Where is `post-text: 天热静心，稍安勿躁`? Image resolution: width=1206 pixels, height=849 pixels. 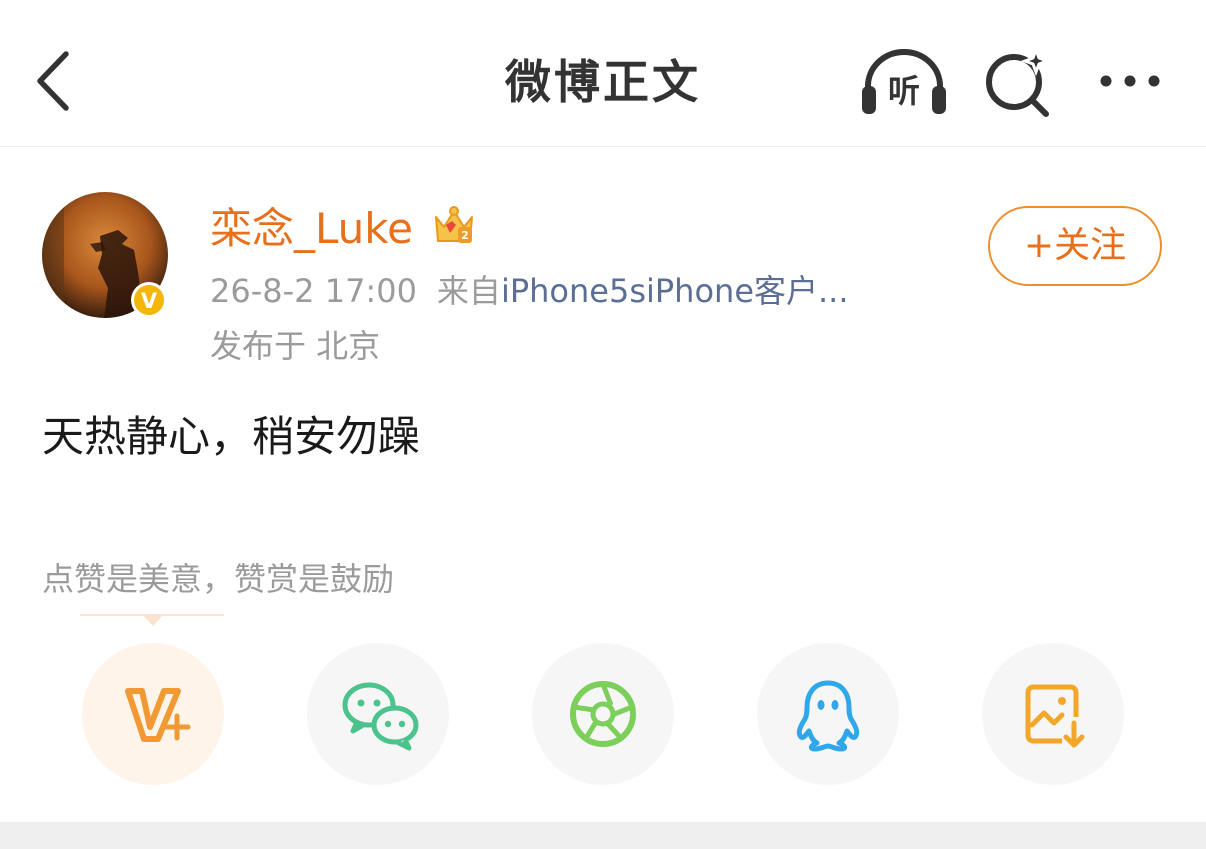
post-text: 天热静心，稍安勿躁 is located at coordinates (231, 436).